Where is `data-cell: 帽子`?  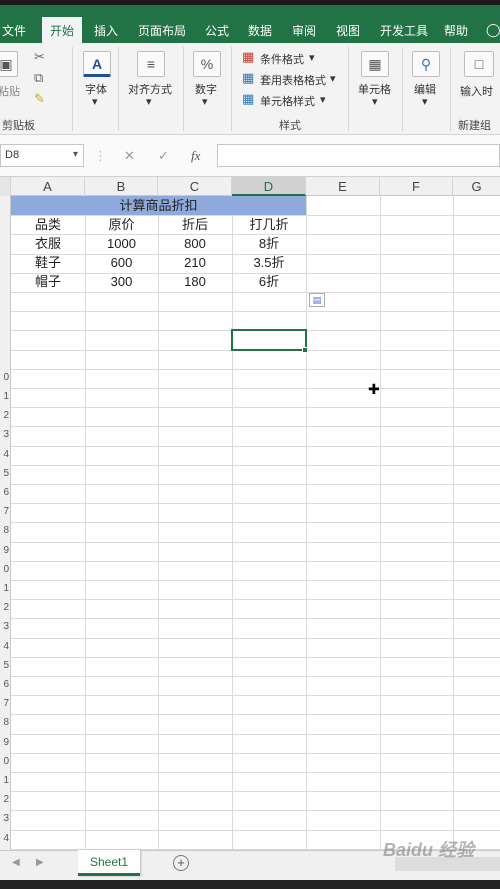 data-cell: 帽子 is located at coordinates (48, 281).